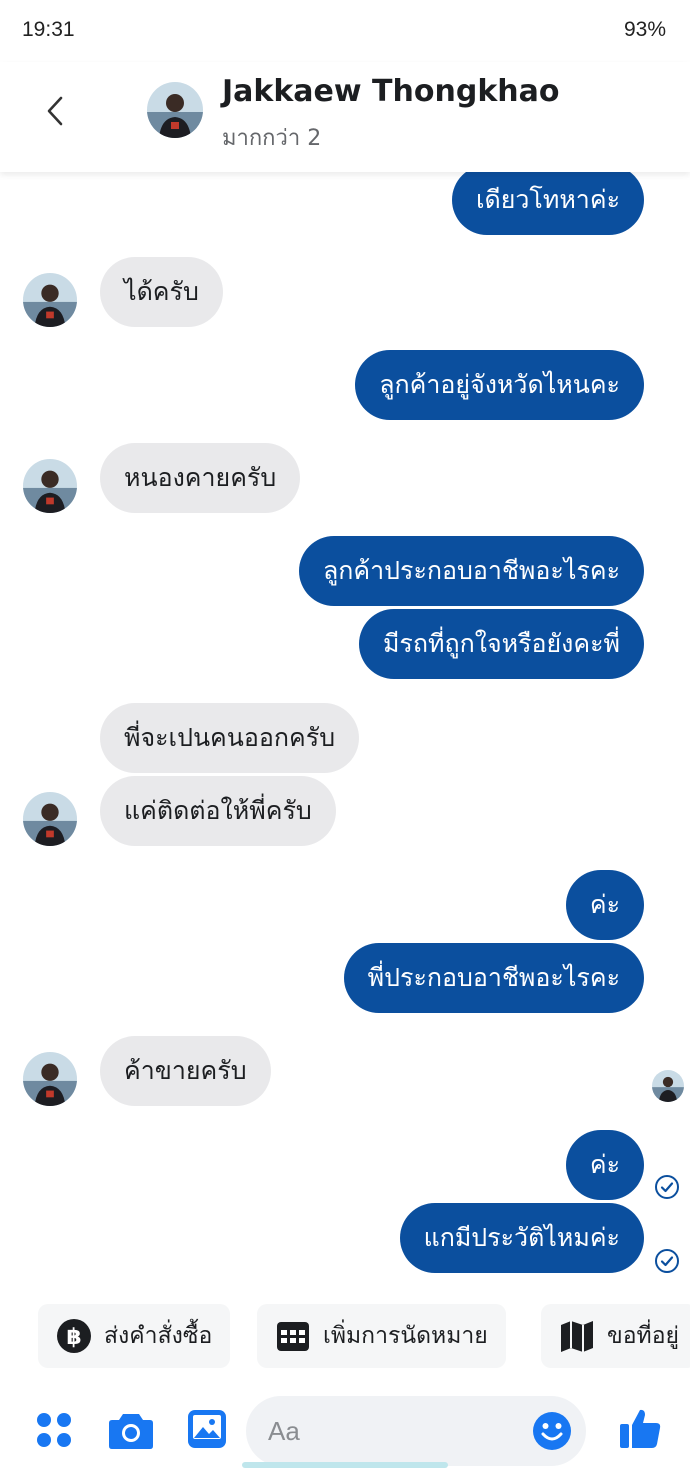 Image resolution: width=690 pixels, height=1480 pixels. I want to click on status-bar: 19:31 93%, so click(345, 31).